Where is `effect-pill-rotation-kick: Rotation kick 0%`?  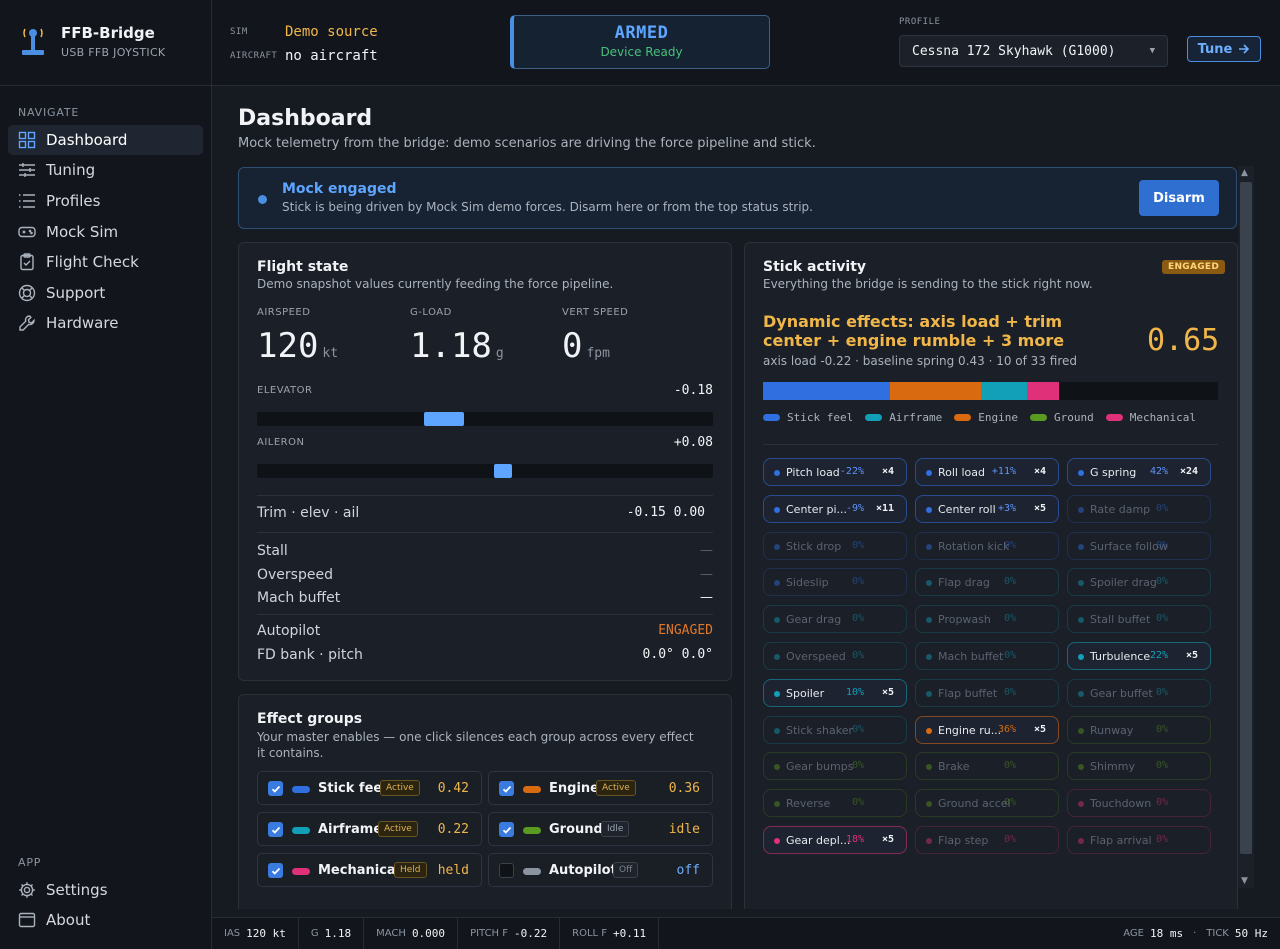
effect-pill-rotation-kick: Rotation kick 0% is located at coordinates (987, 545).